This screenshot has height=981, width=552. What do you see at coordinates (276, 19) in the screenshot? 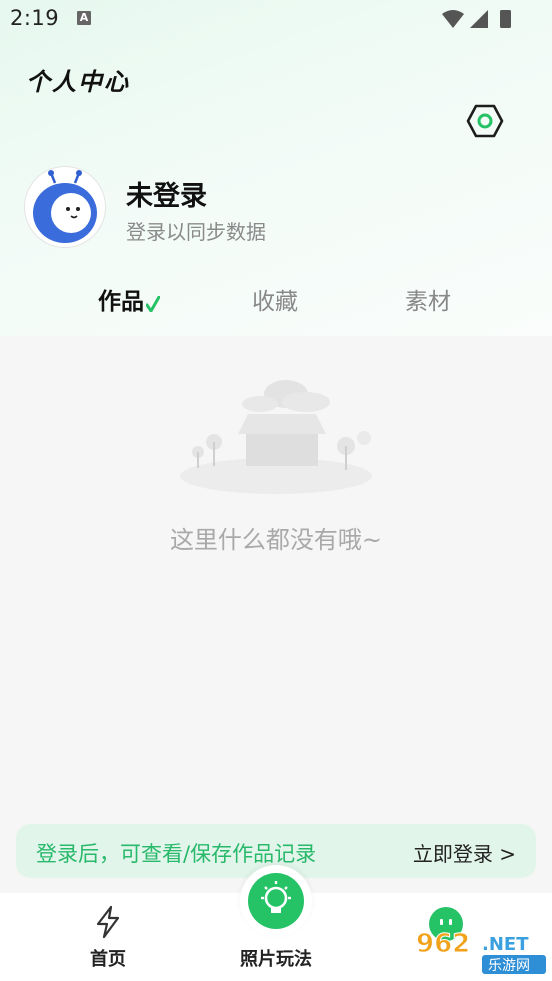
I see `status-bar: 2:19 A` at bounding box center [276, 19].